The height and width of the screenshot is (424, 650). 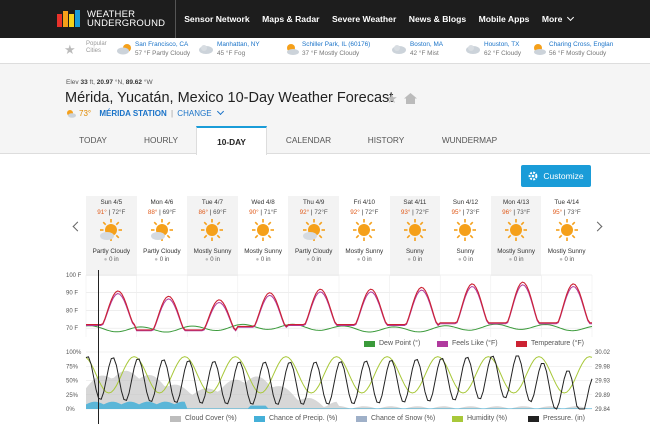 I want to click on legend-label: Humidity (%), so click(x=487, y=418).